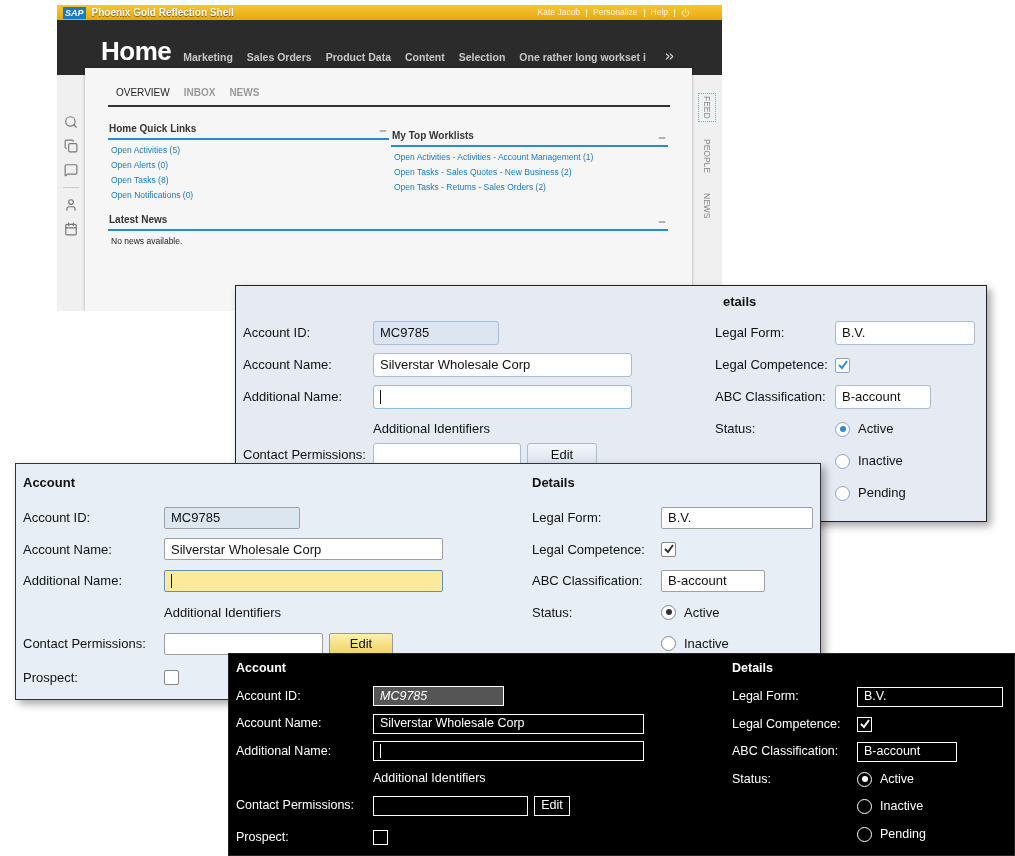 This screenshot has height=856, width=1015. Describe the element at coordinates (482, 57) in the screenshot. I see `workset-tab: Selection` at that location.